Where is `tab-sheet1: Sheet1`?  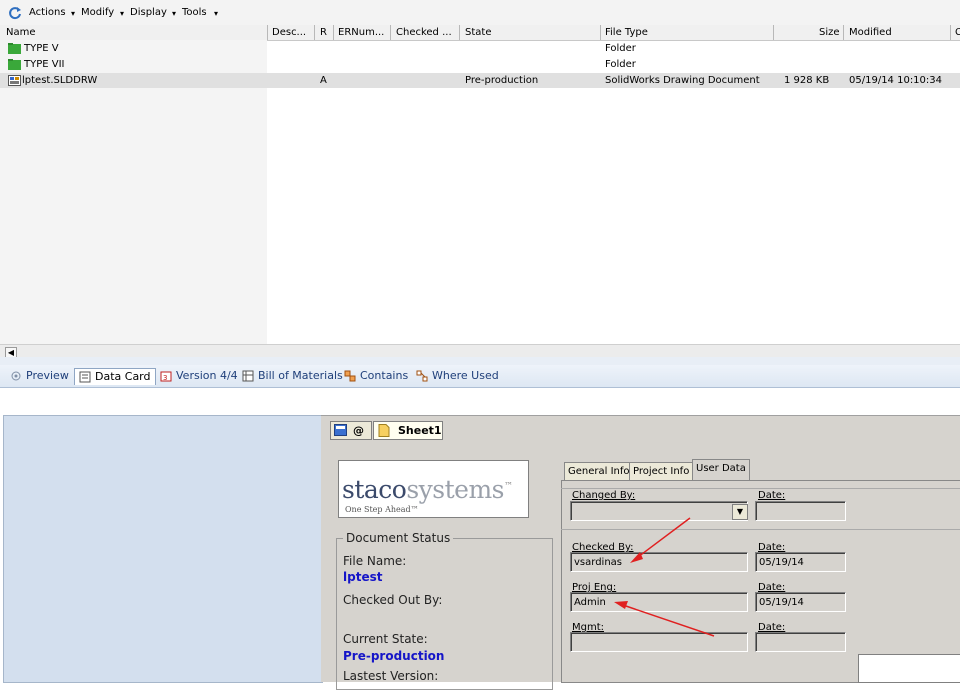
tab-sheet1: Sheet1 is located at coordinates (408, 430).